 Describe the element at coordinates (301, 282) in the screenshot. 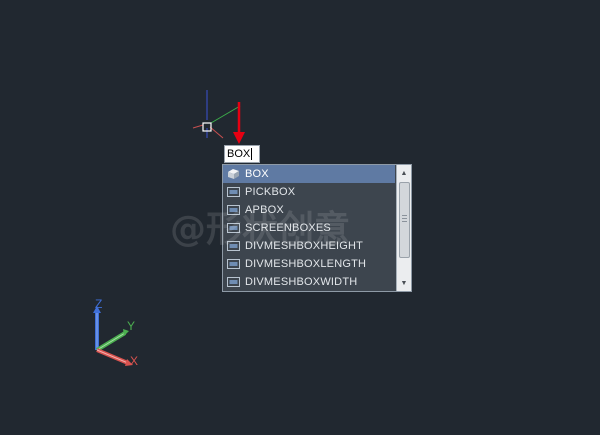

I see `autocomplete-item-label: DIVMESHBOXWIDTH` at that location.